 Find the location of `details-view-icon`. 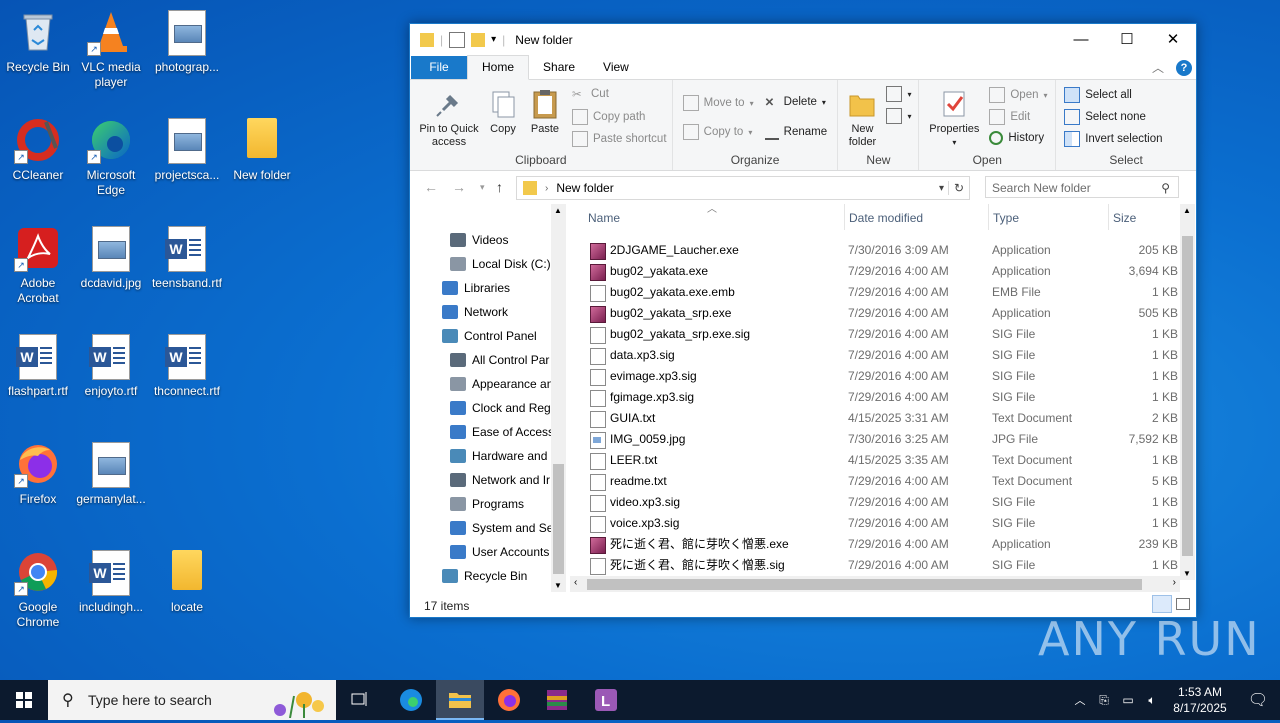

details-view-icon is located at coordinates (1162, 604).